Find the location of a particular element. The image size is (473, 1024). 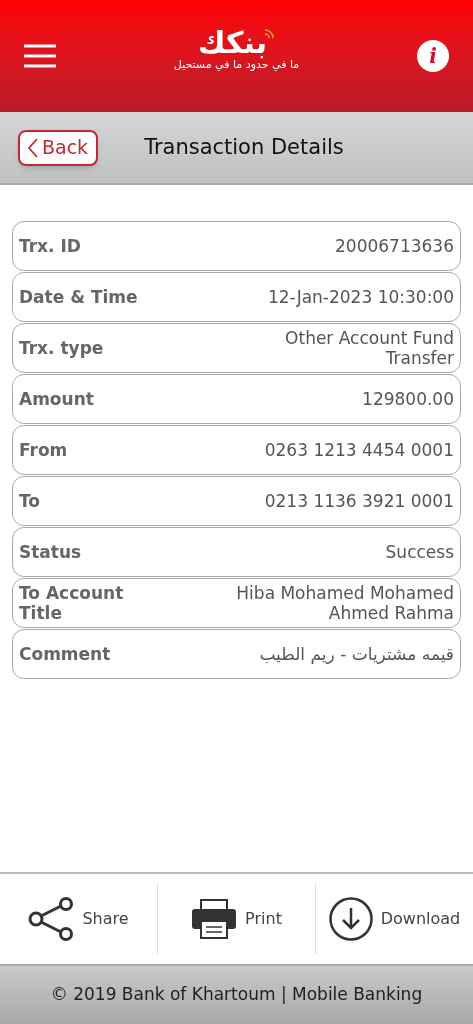

download-icon is located at coordinates (350, 919).